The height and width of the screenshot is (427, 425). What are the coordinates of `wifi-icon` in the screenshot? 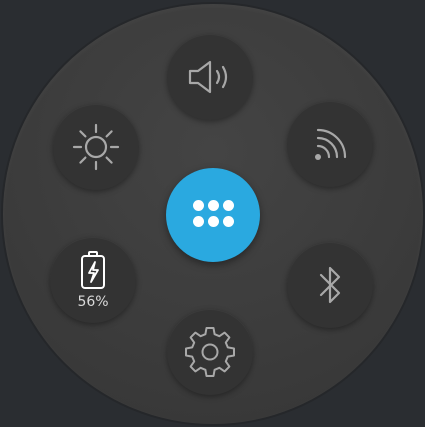 It's located at (331, 144).